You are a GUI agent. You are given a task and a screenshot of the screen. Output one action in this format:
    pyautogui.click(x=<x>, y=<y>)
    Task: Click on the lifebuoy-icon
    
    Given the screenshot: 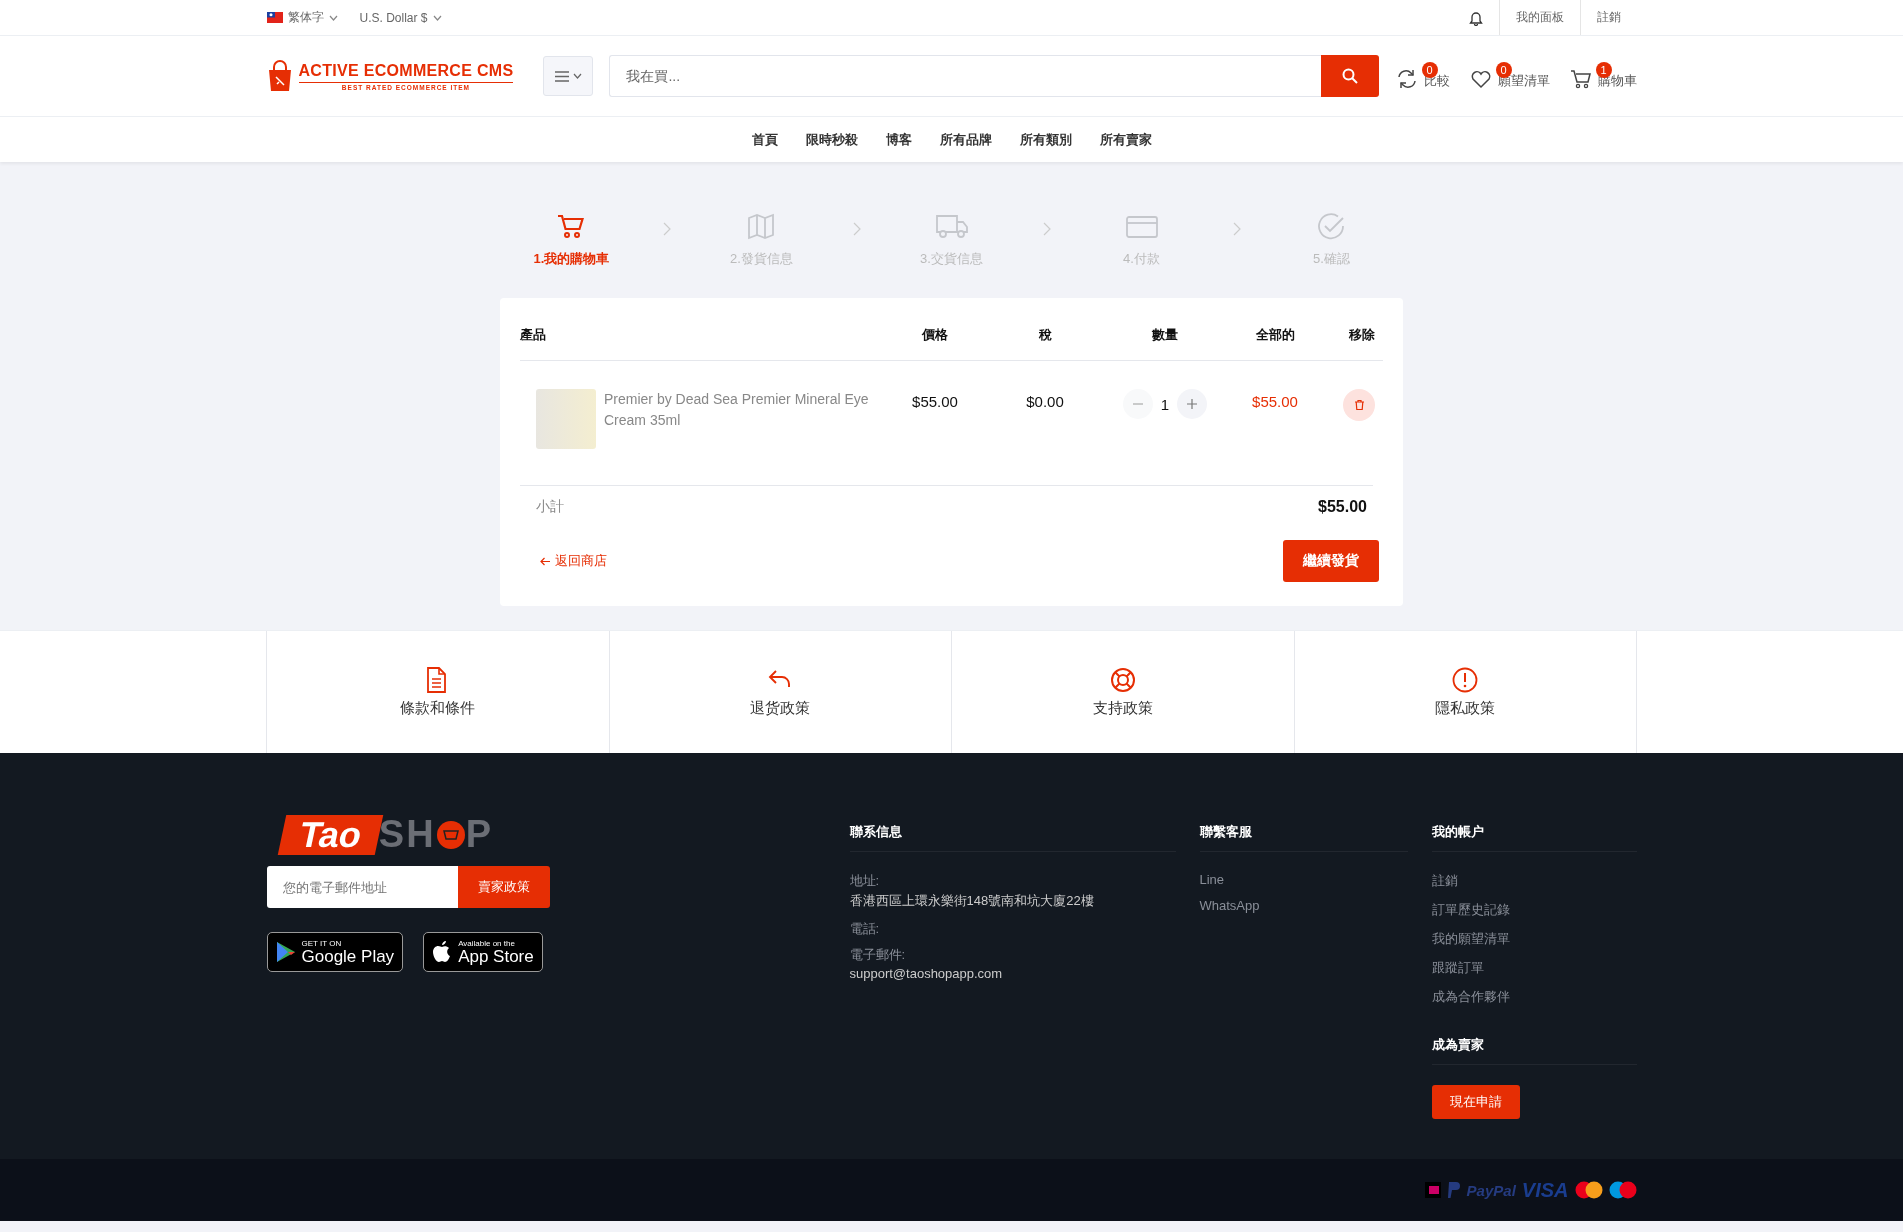 What is the action you would take?
    pyautogui.click(x=1122, y=679)
    